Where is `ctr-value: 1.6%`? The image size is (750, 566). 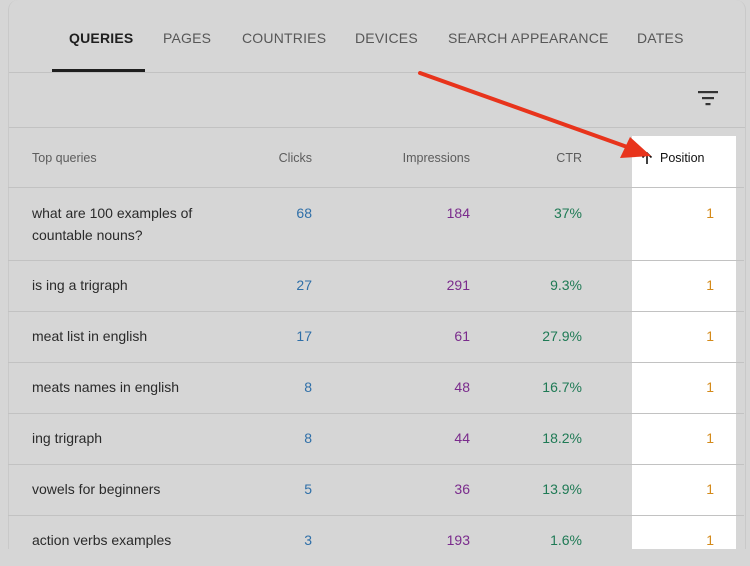
ctr-value: 1.6% is located at coordinates (566, 540).